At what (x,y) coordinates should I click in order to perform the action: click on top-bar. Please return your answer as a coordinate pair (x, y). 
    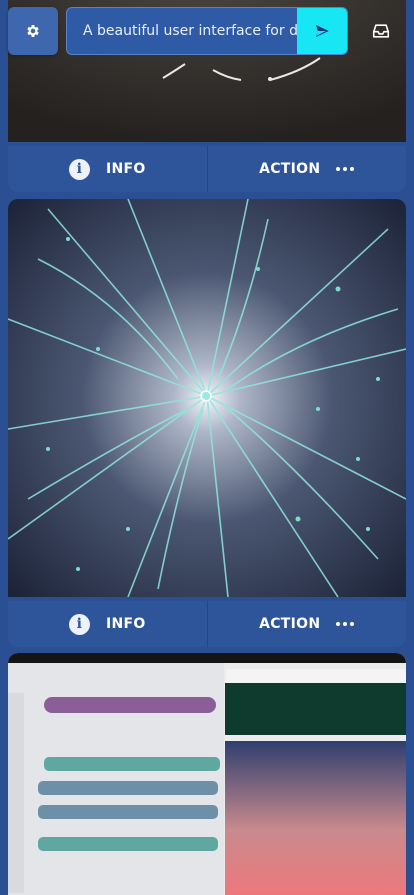
    Looking at the image, I should click on (207, 31).